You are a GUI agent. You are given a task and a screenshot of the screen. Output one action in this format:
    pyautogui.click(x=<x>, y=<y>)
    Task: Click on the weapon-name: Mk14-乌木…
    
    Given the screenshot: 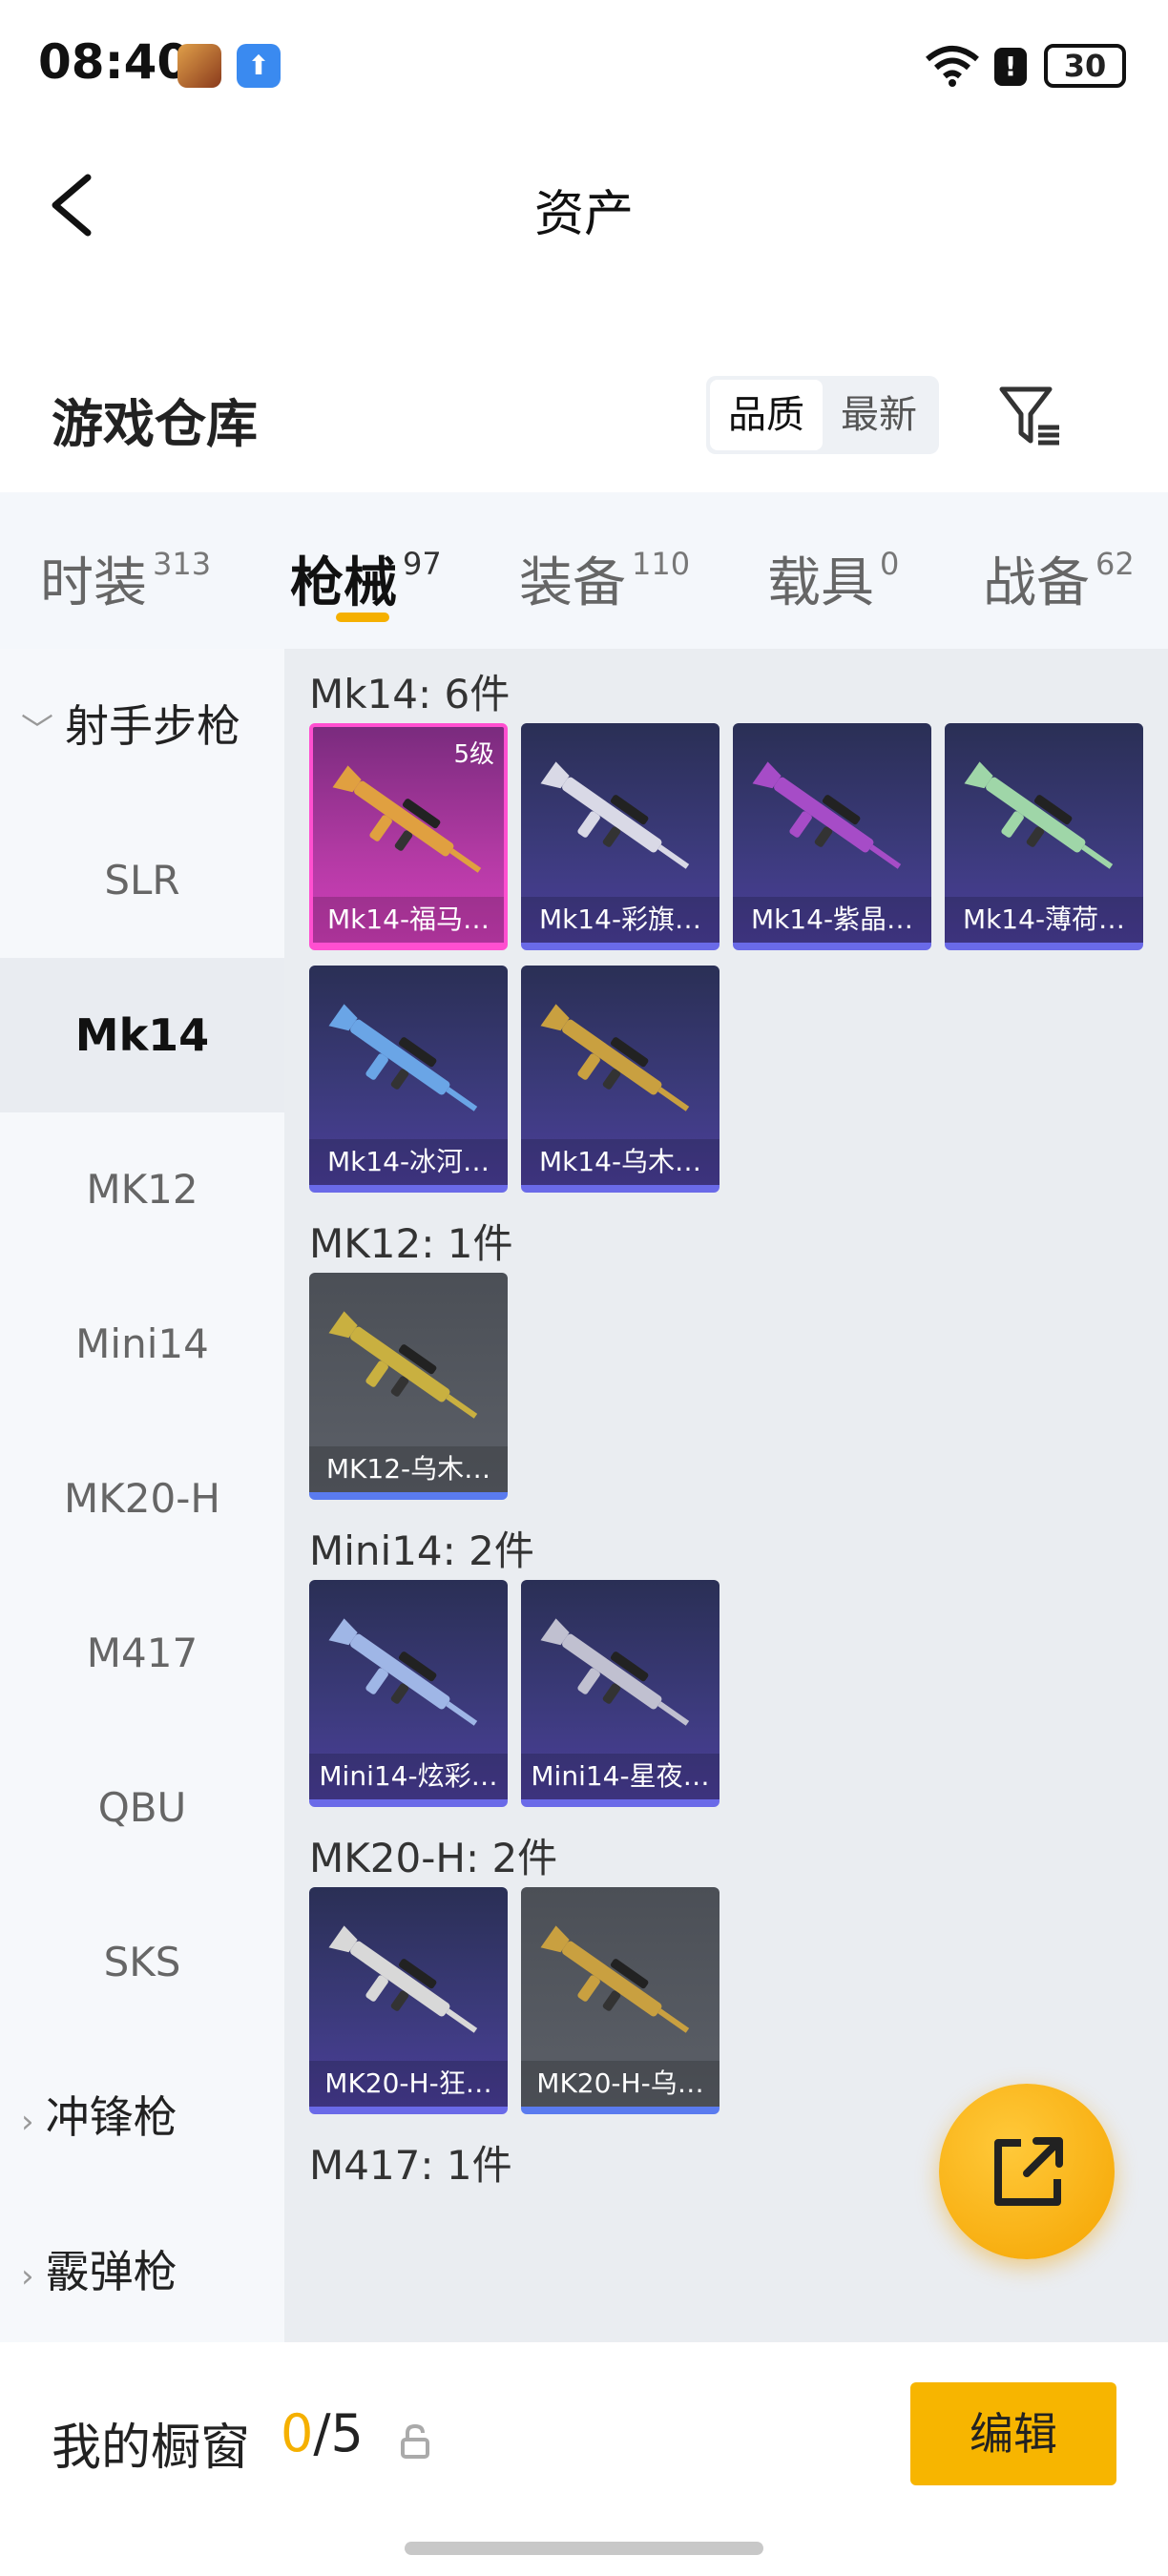 What is the action you would take?
    pyautogui.click(x=620, y=1162)
    